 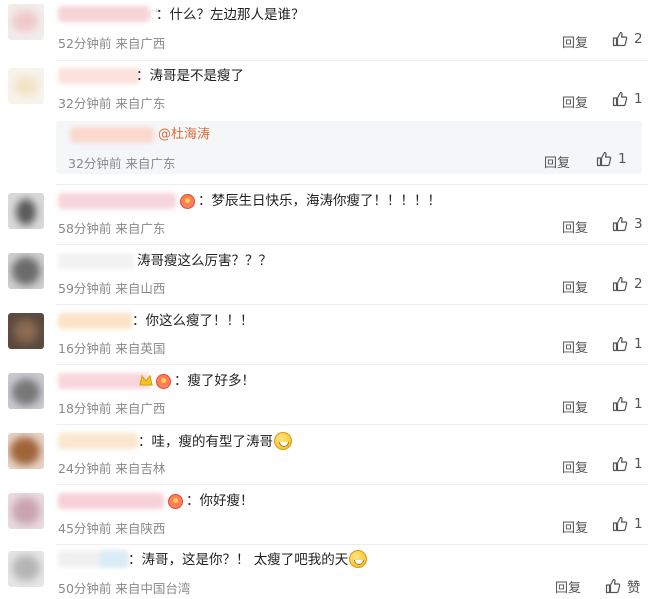 What do you see at coordinates (184, 135) in the screenshot?
I see `mention-link: @杜海涛` at bounding box center [184, 135].